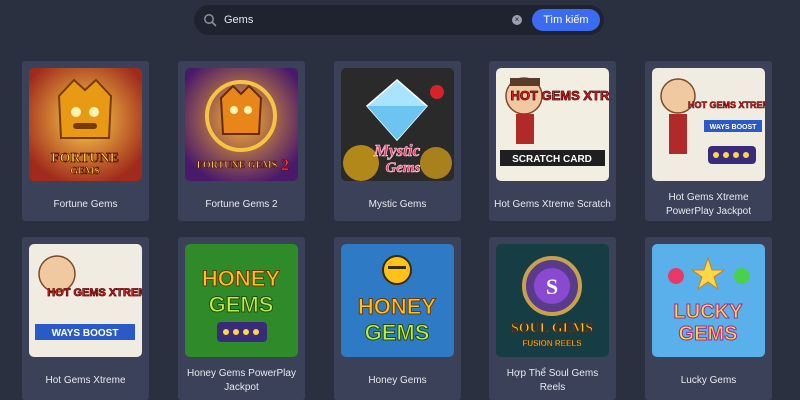  What do you see at coordinates (285, 165) in the screenshot?
I see `game-logo-text: 2` at bounding box center [285, 165].